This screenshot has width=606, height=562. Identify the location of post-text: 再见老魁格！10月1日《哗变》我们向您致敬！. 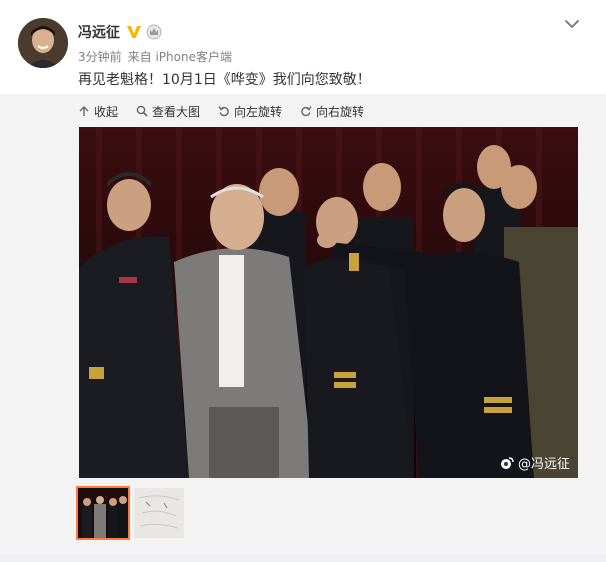
(224, 80).